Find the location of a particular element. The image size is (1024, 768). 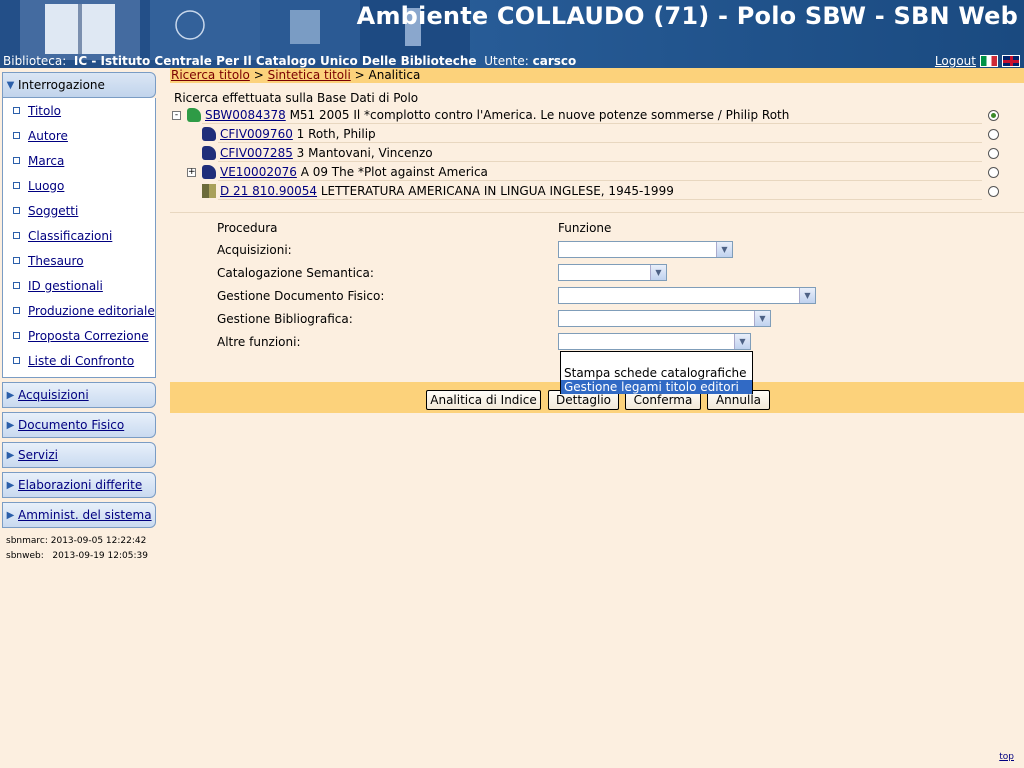

col-funzione-header: Funzione is located at coordinates (585, 228).